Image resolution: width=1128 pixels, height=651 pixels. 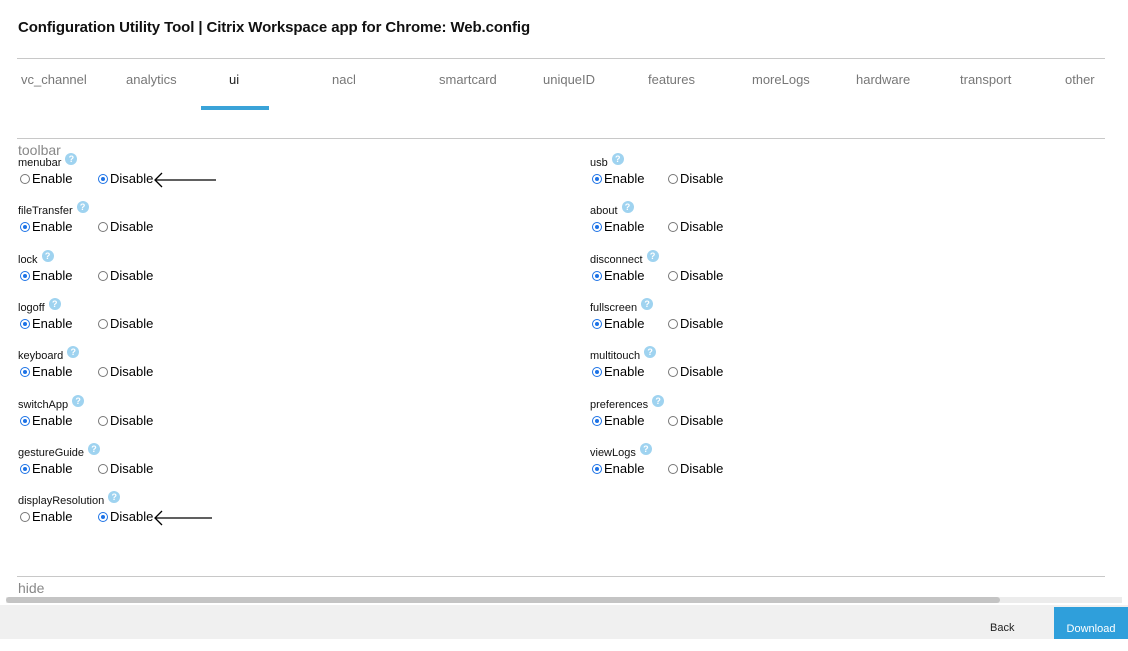 What do you see at coordinates (45, 211) in the screenshot?
I see `option-name-label: fileTransfer` at bounding box center [45, 211].